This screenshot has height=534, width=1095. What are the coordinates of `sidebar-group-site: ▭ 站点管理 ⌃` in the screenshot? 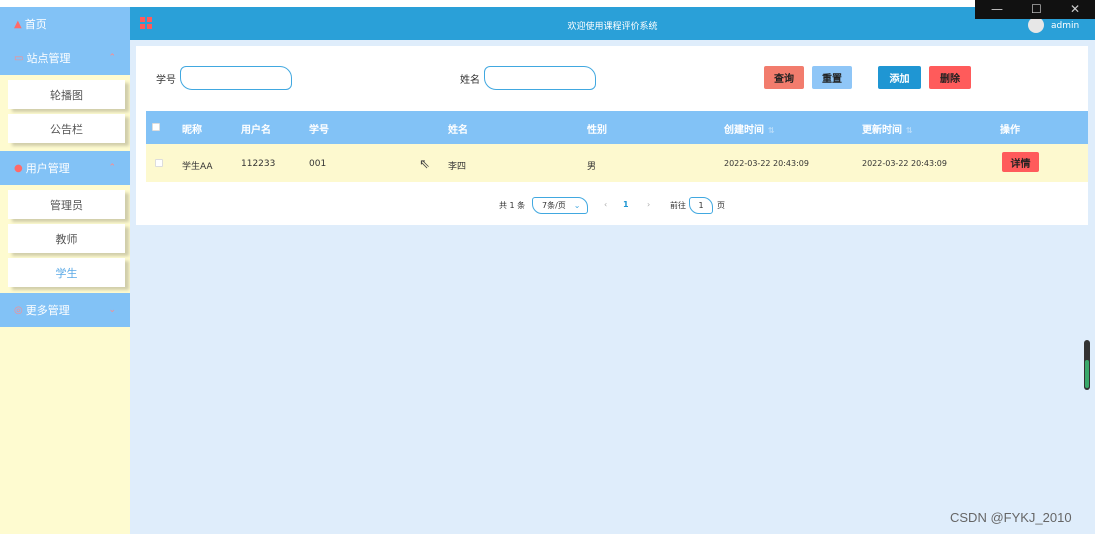 It's located at (65, 58).